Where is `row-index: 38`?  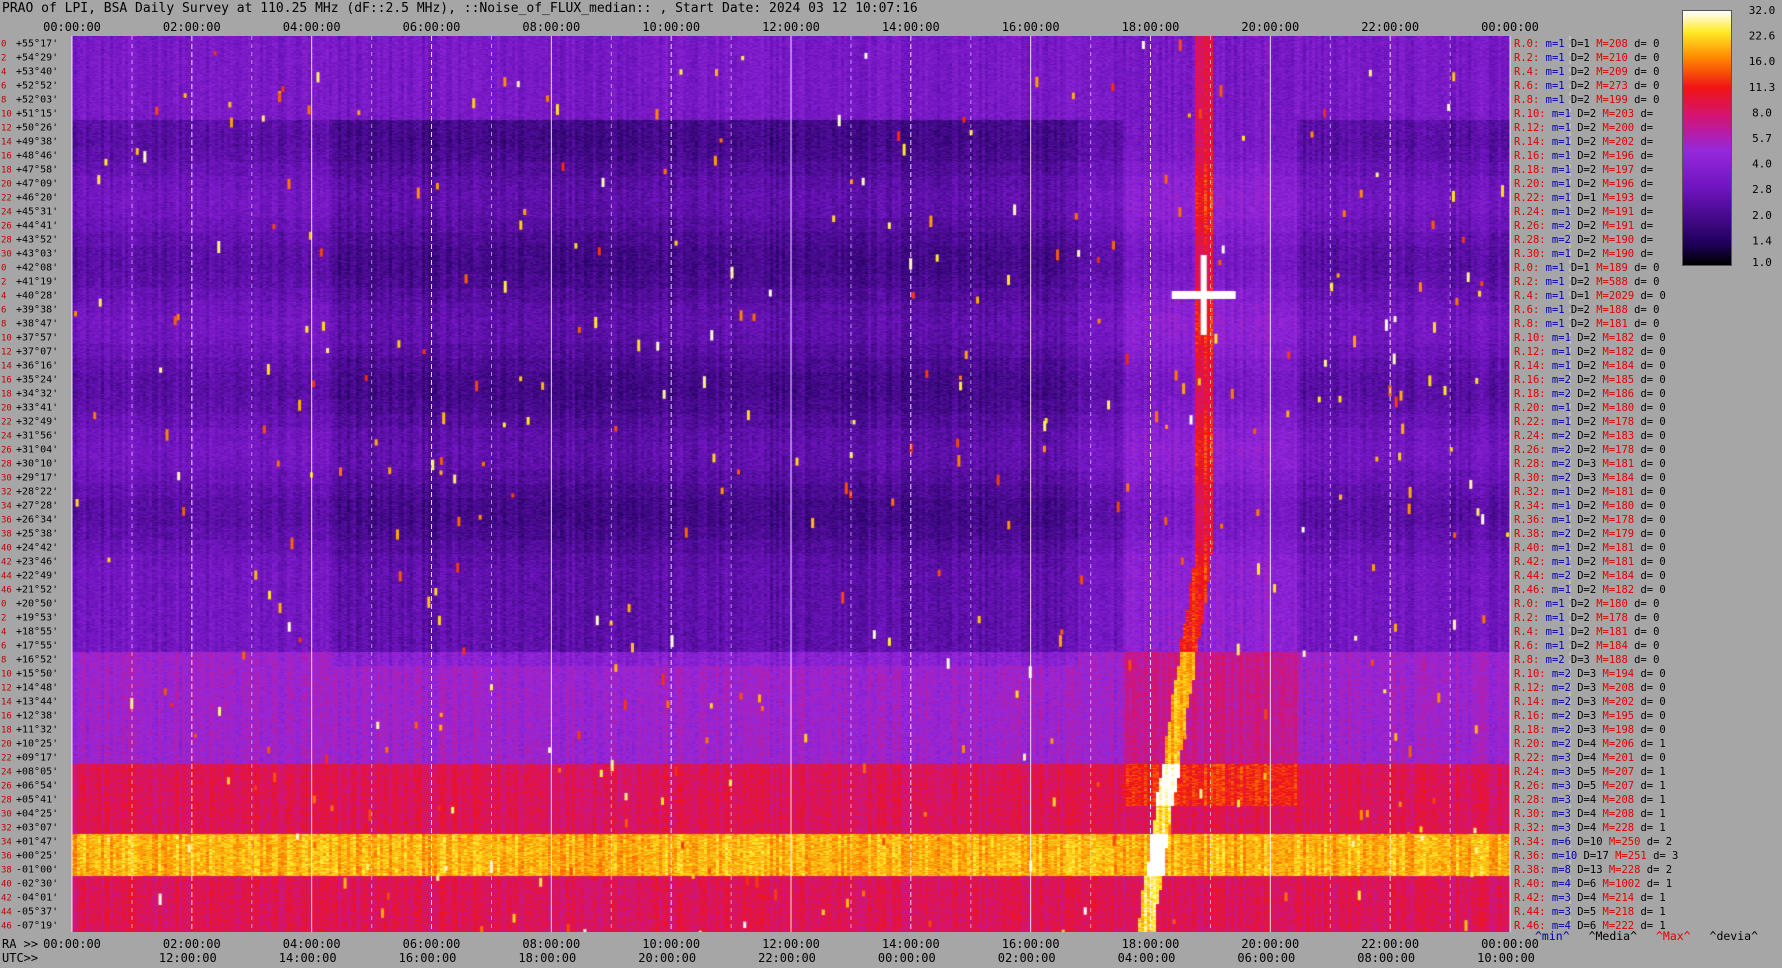 row-index: 38 is located at coordinates (6, 535).